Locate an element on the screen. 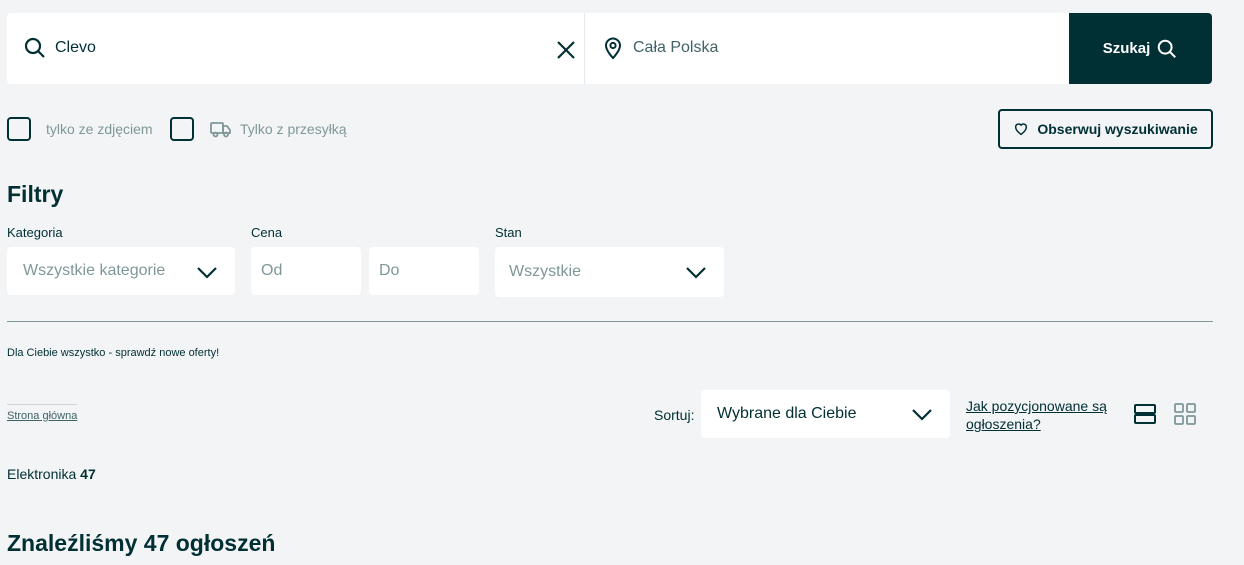  shipping-only-checkbox is located at coordinates (182, 129).